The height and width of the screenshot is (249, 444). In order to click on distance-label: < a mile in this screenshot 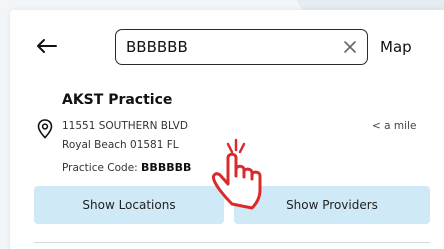, I will do `click(394, 126)`.